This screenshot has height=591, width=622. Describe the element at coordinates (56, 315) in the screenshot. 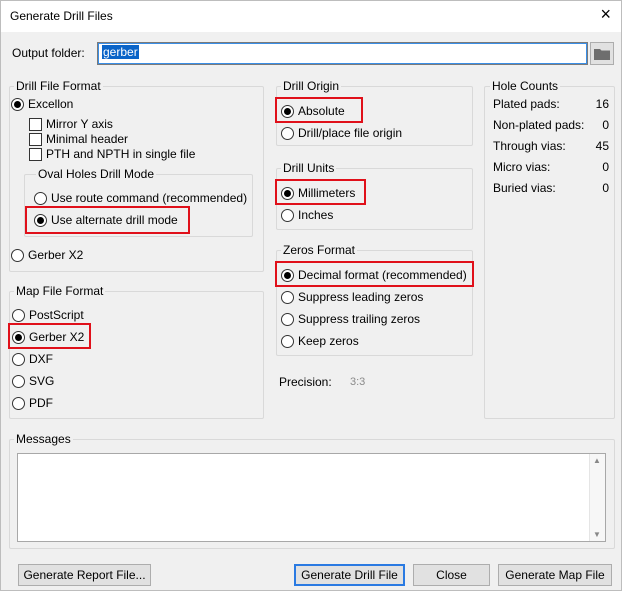

I see `map-postscript-label: PostScript` at that location.